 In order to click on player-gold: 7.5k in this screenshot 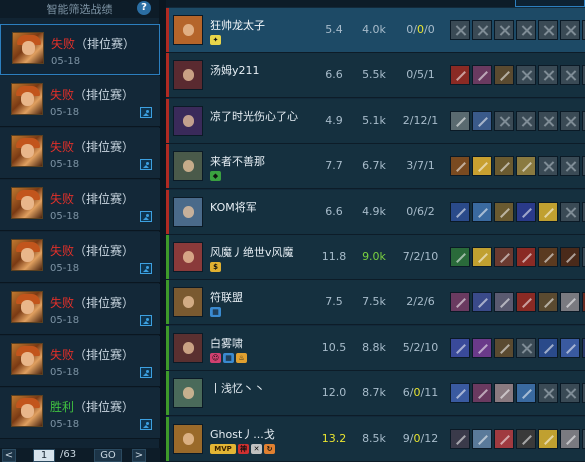, I will do `click(374, 302)`.